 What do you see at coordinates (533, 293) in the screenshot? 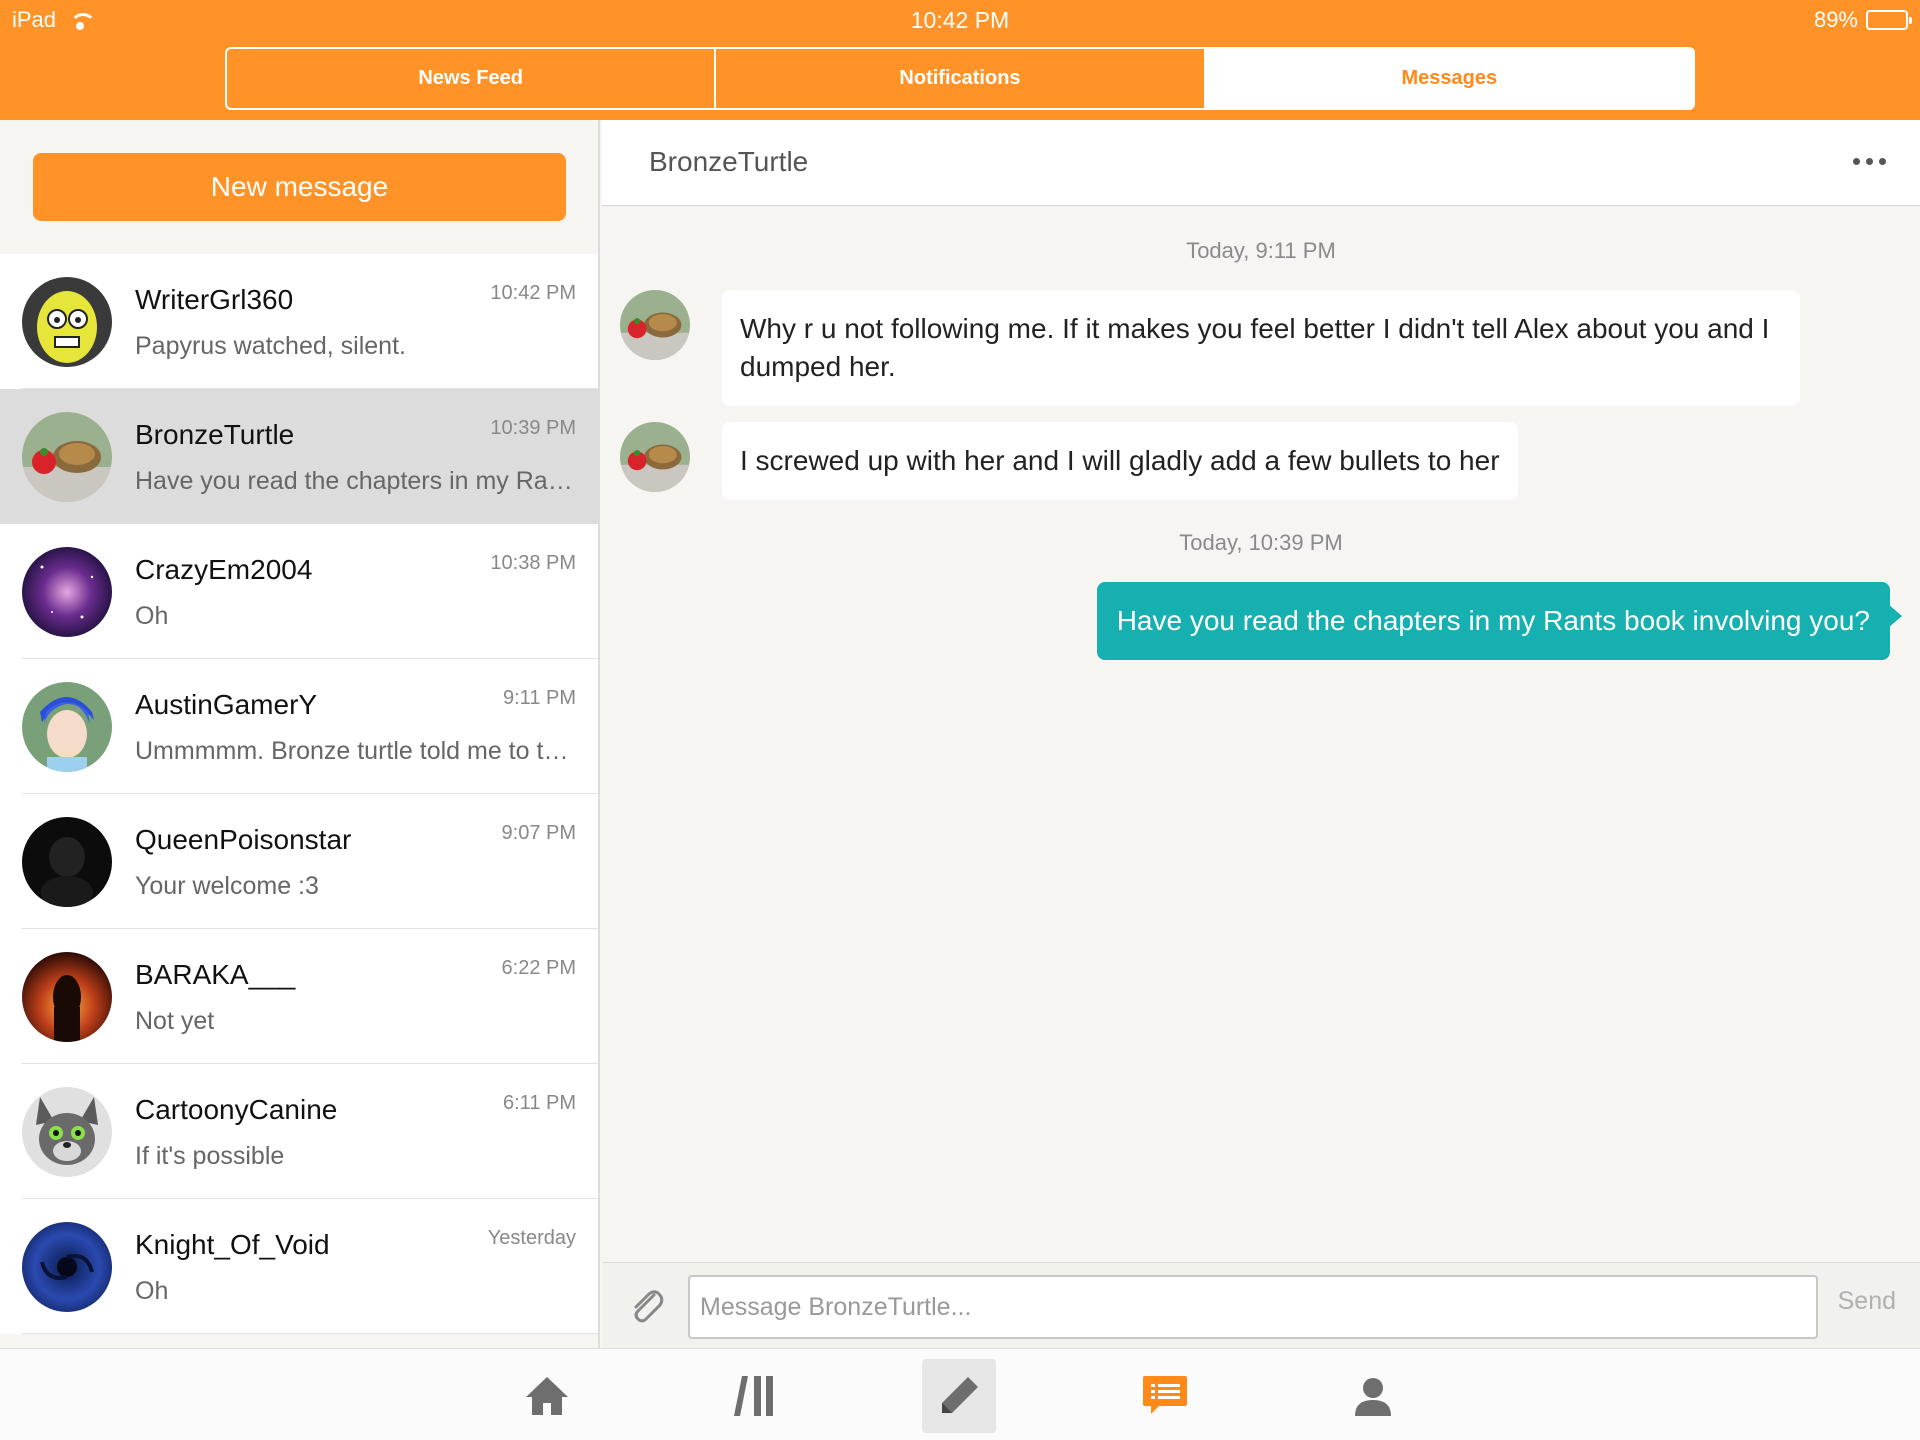
I see `conversation-time: 10:42 PM` at bounding box center [533, 293].